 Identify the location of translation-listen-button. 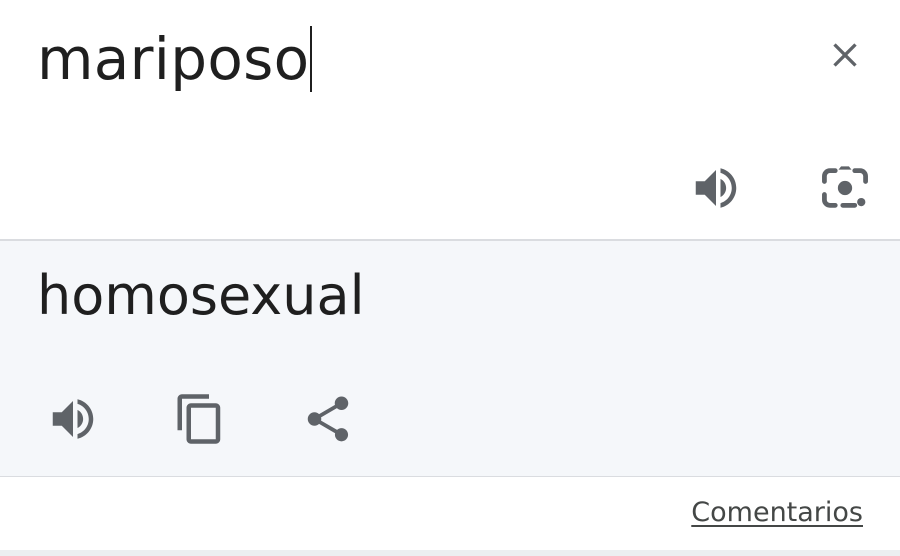
(73, 419).